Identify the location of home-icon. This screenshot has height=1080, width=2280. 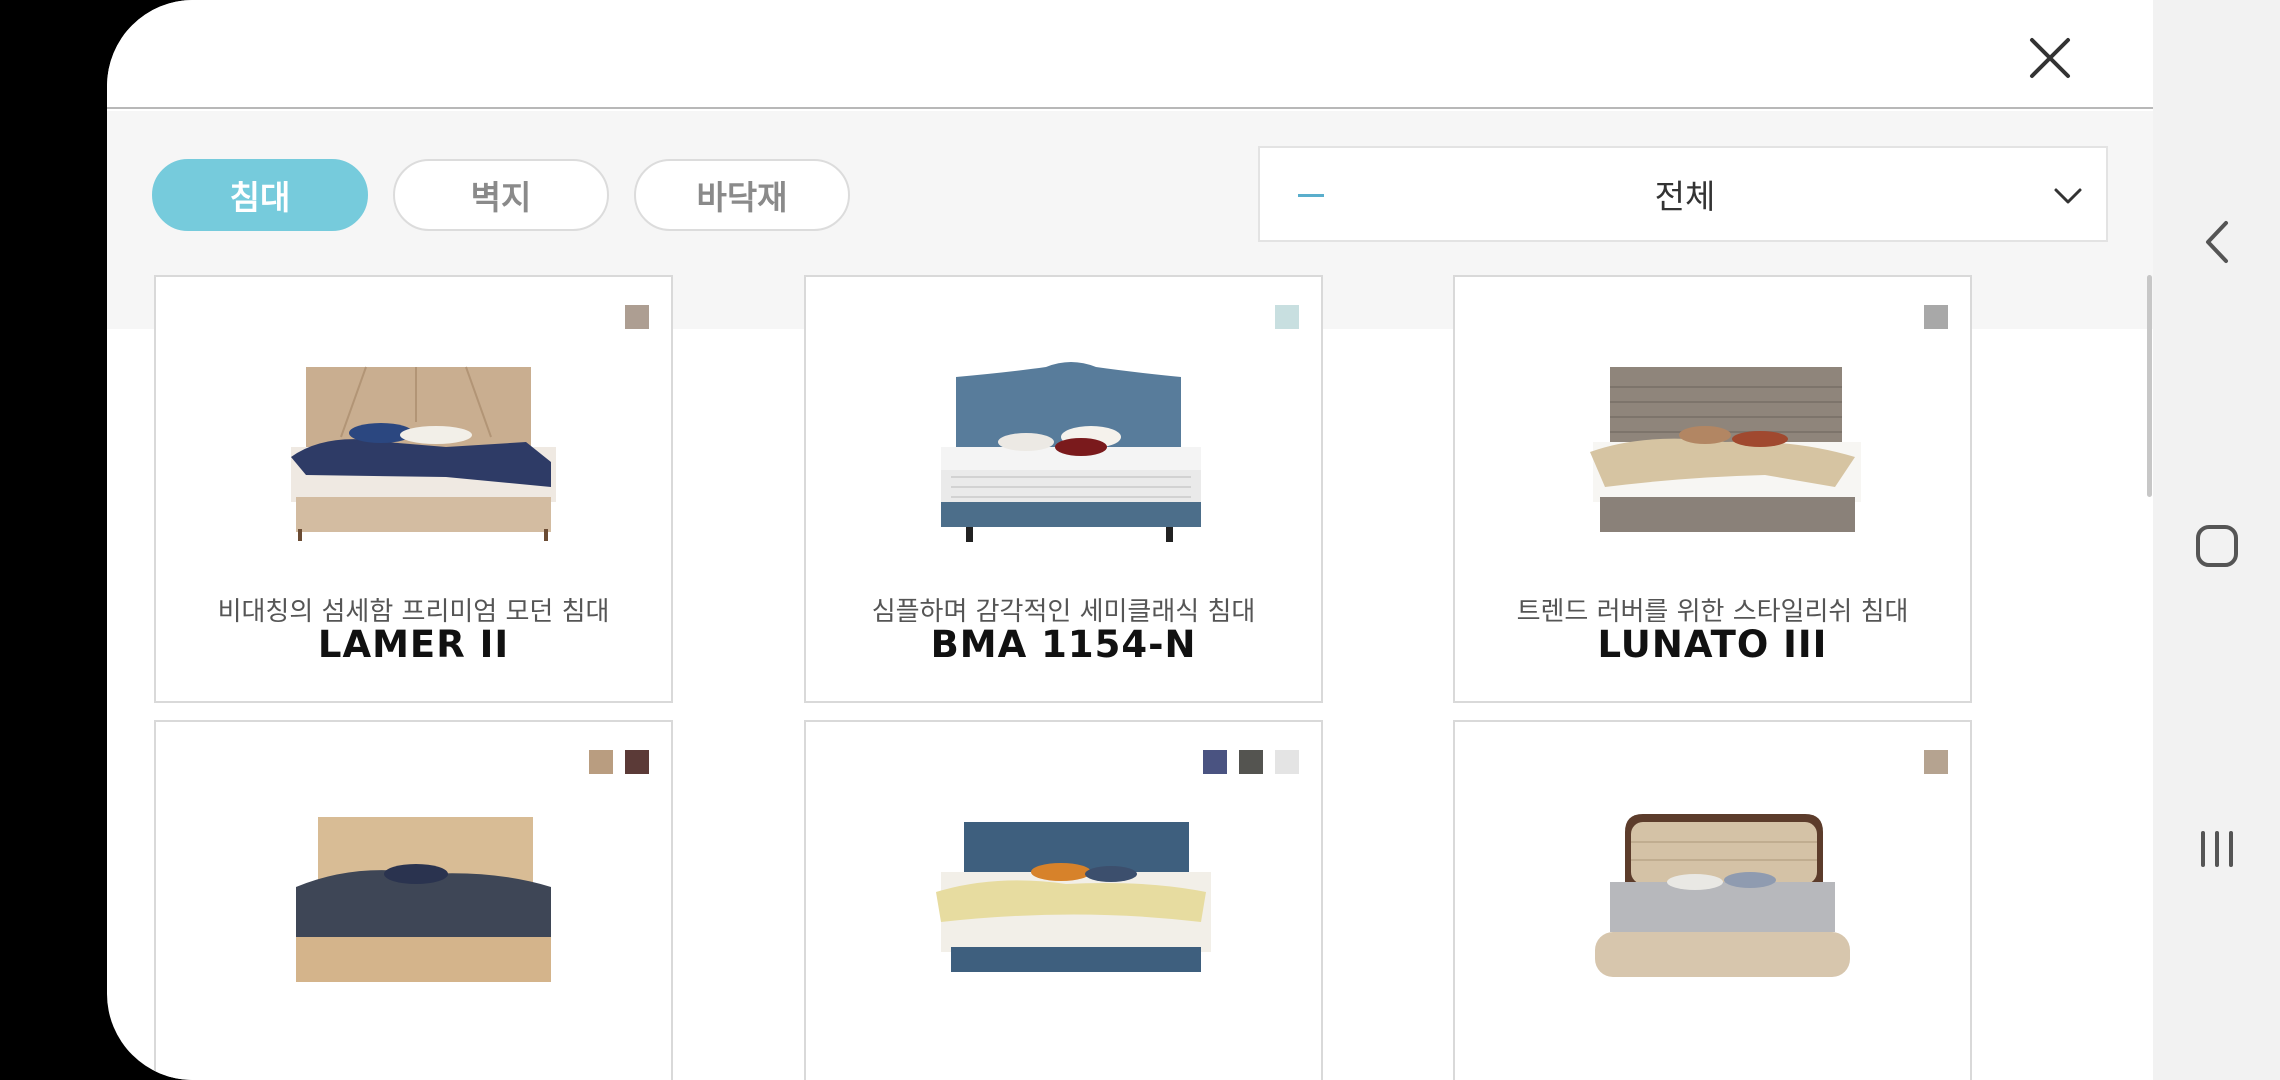
(2216, 546).